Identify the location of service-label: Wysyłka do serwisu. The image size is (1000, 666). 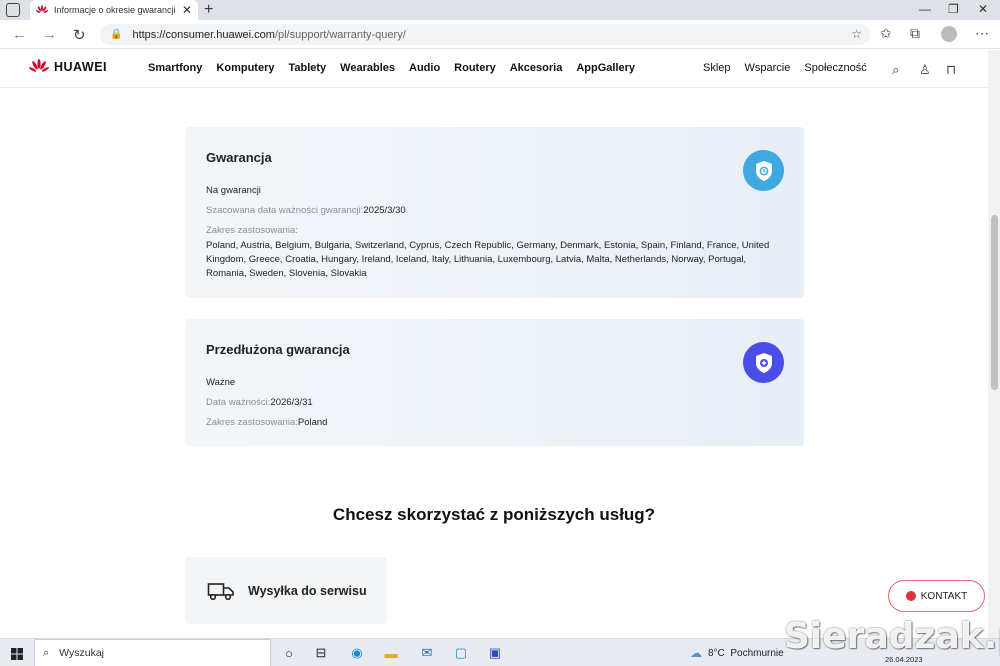
(307, 590).